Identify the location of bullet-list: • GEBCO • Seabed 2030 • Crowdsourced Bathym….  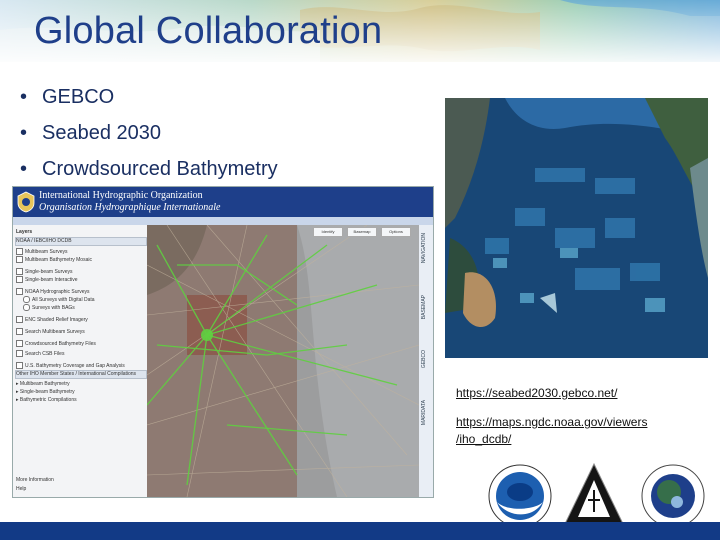
(149, 136).